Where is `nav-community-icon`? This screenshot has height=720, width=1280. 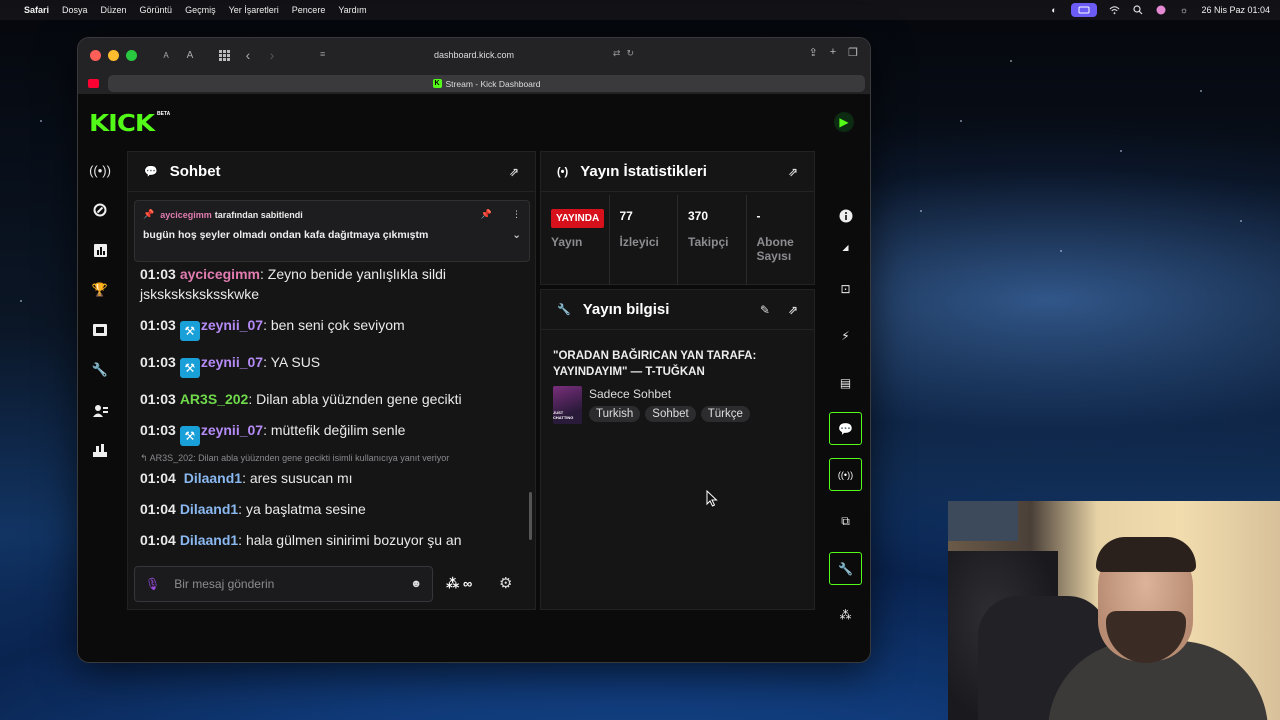
nav-community-icon is located at coordinates (100, 450).